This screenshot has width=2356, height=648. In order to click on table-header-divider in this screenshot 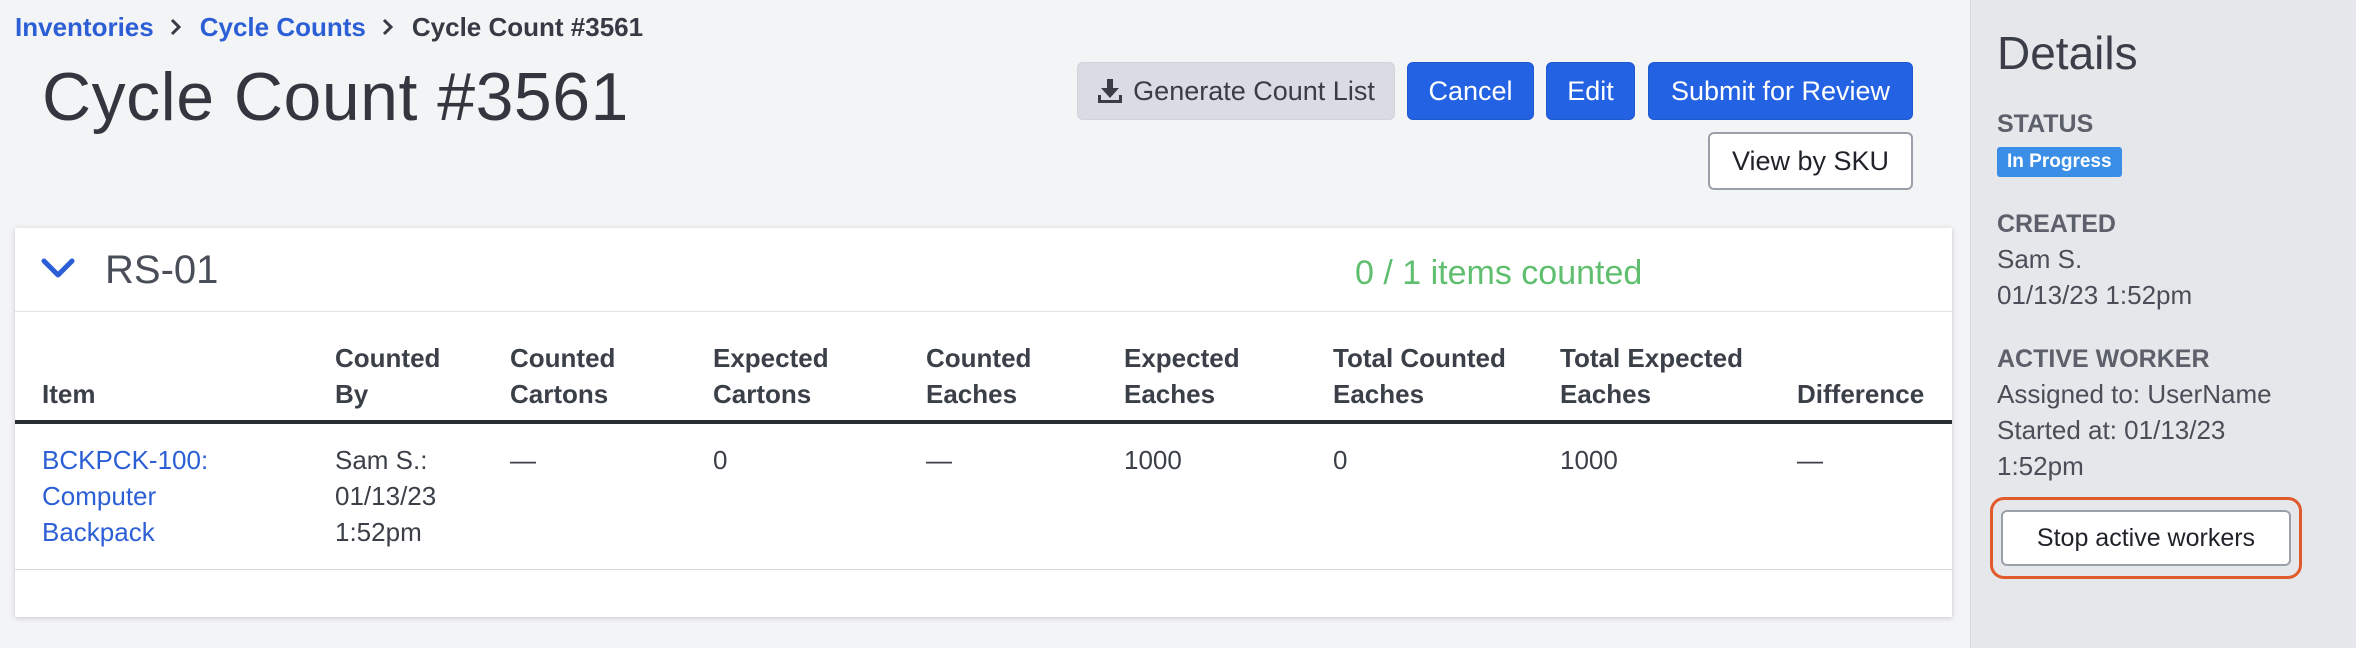, I will do `click(983, 422)`.